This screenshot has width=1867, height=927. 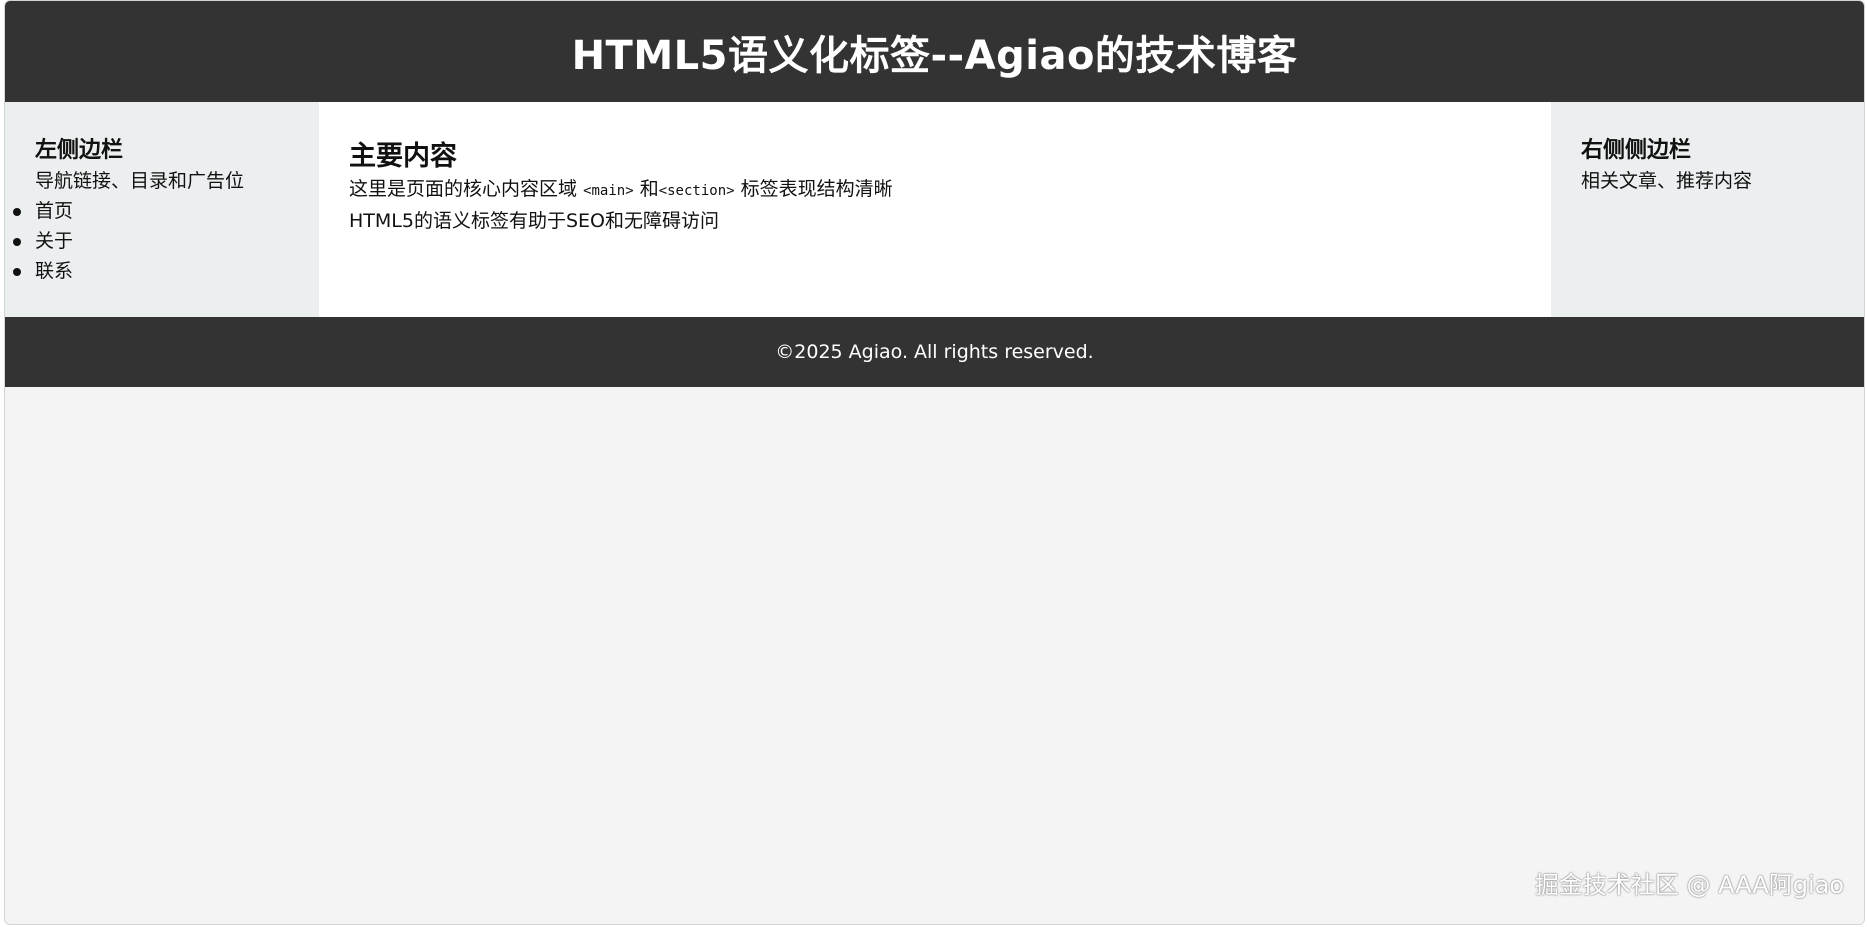 I want to click on left-sidebar: 左侧边栏 导航链接、目录和广告位 首页 关于 联系, so click(x=162, y=209).